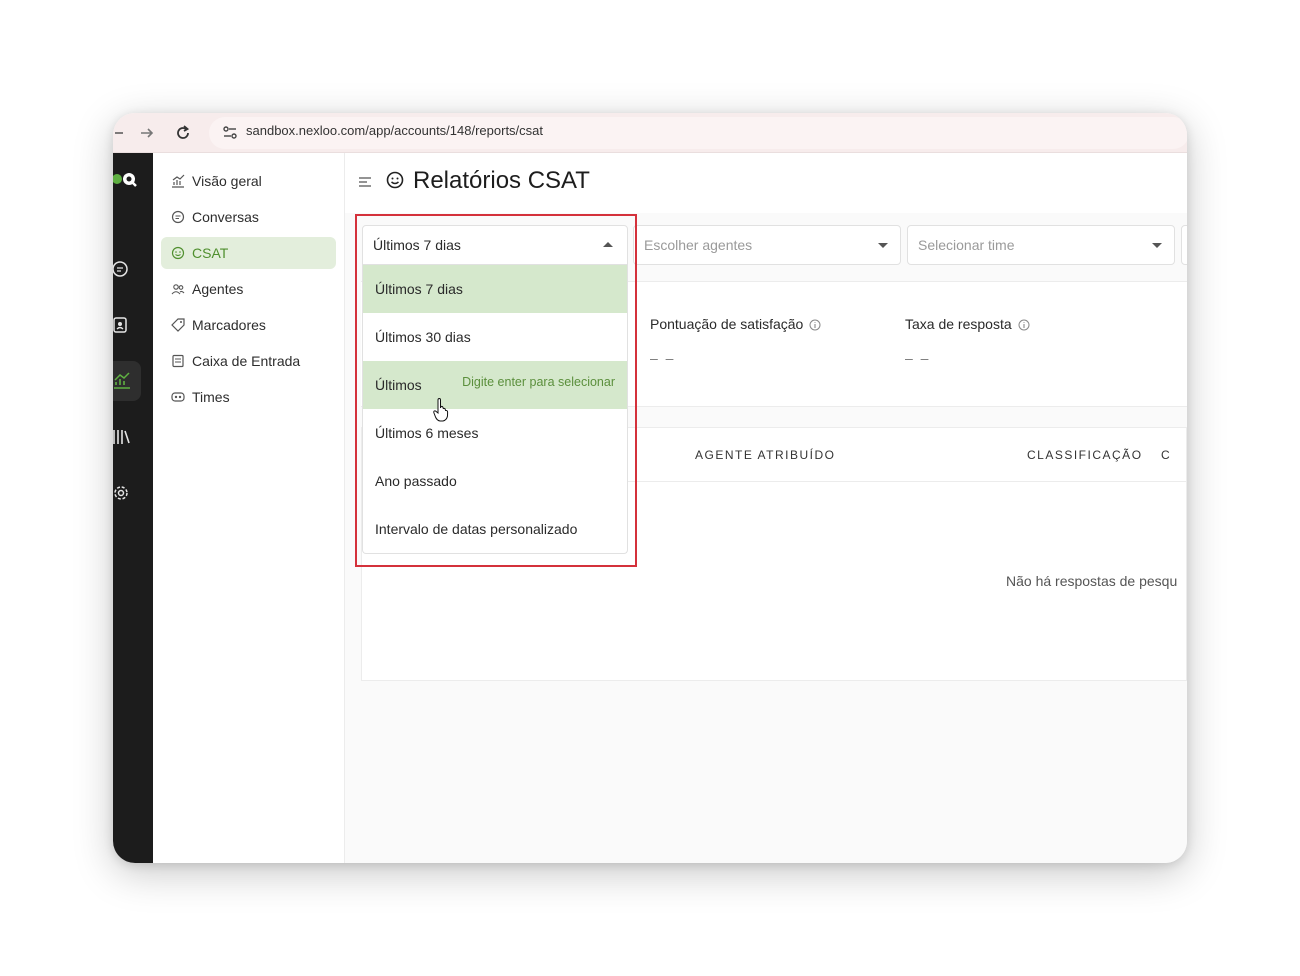 This screenshot has height=976, width=1300. I want to click on menu-icon, so click(365, 181).